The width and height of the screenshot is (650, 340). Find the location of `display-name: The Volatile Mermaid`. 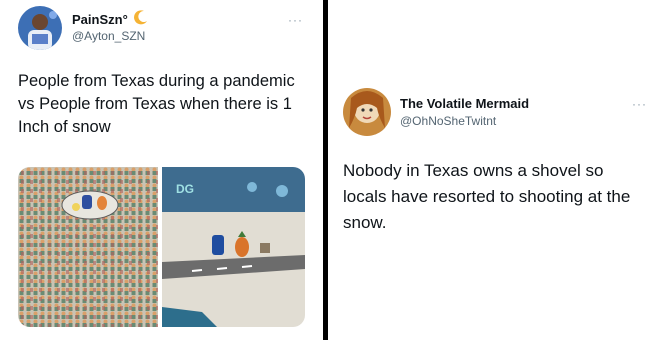

display-name: The Volatile Mermaid is located at coordinates (464, 103).